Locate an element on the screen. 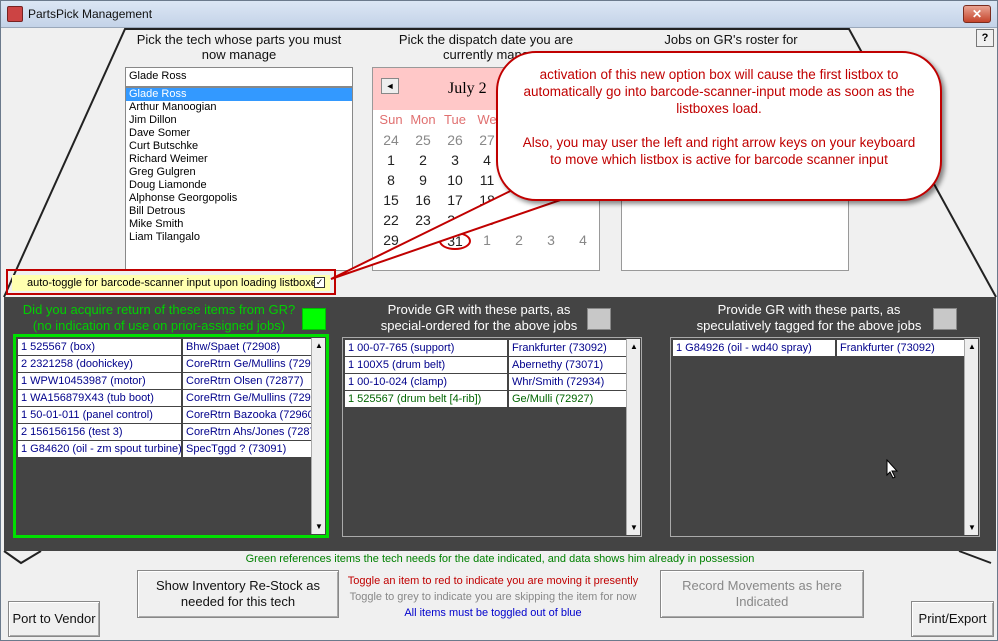  job-cell: Bhw/Spaet (72908) is located at coordinates (247, 347).